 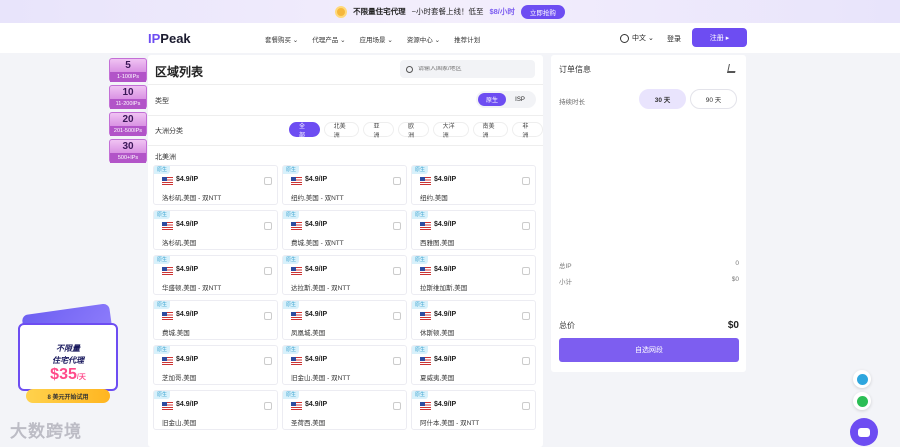 What do you see at coordinates (527, 130) in the screenshot?
I see `continent-africa: 非洲` at bounding box center [527, 130].